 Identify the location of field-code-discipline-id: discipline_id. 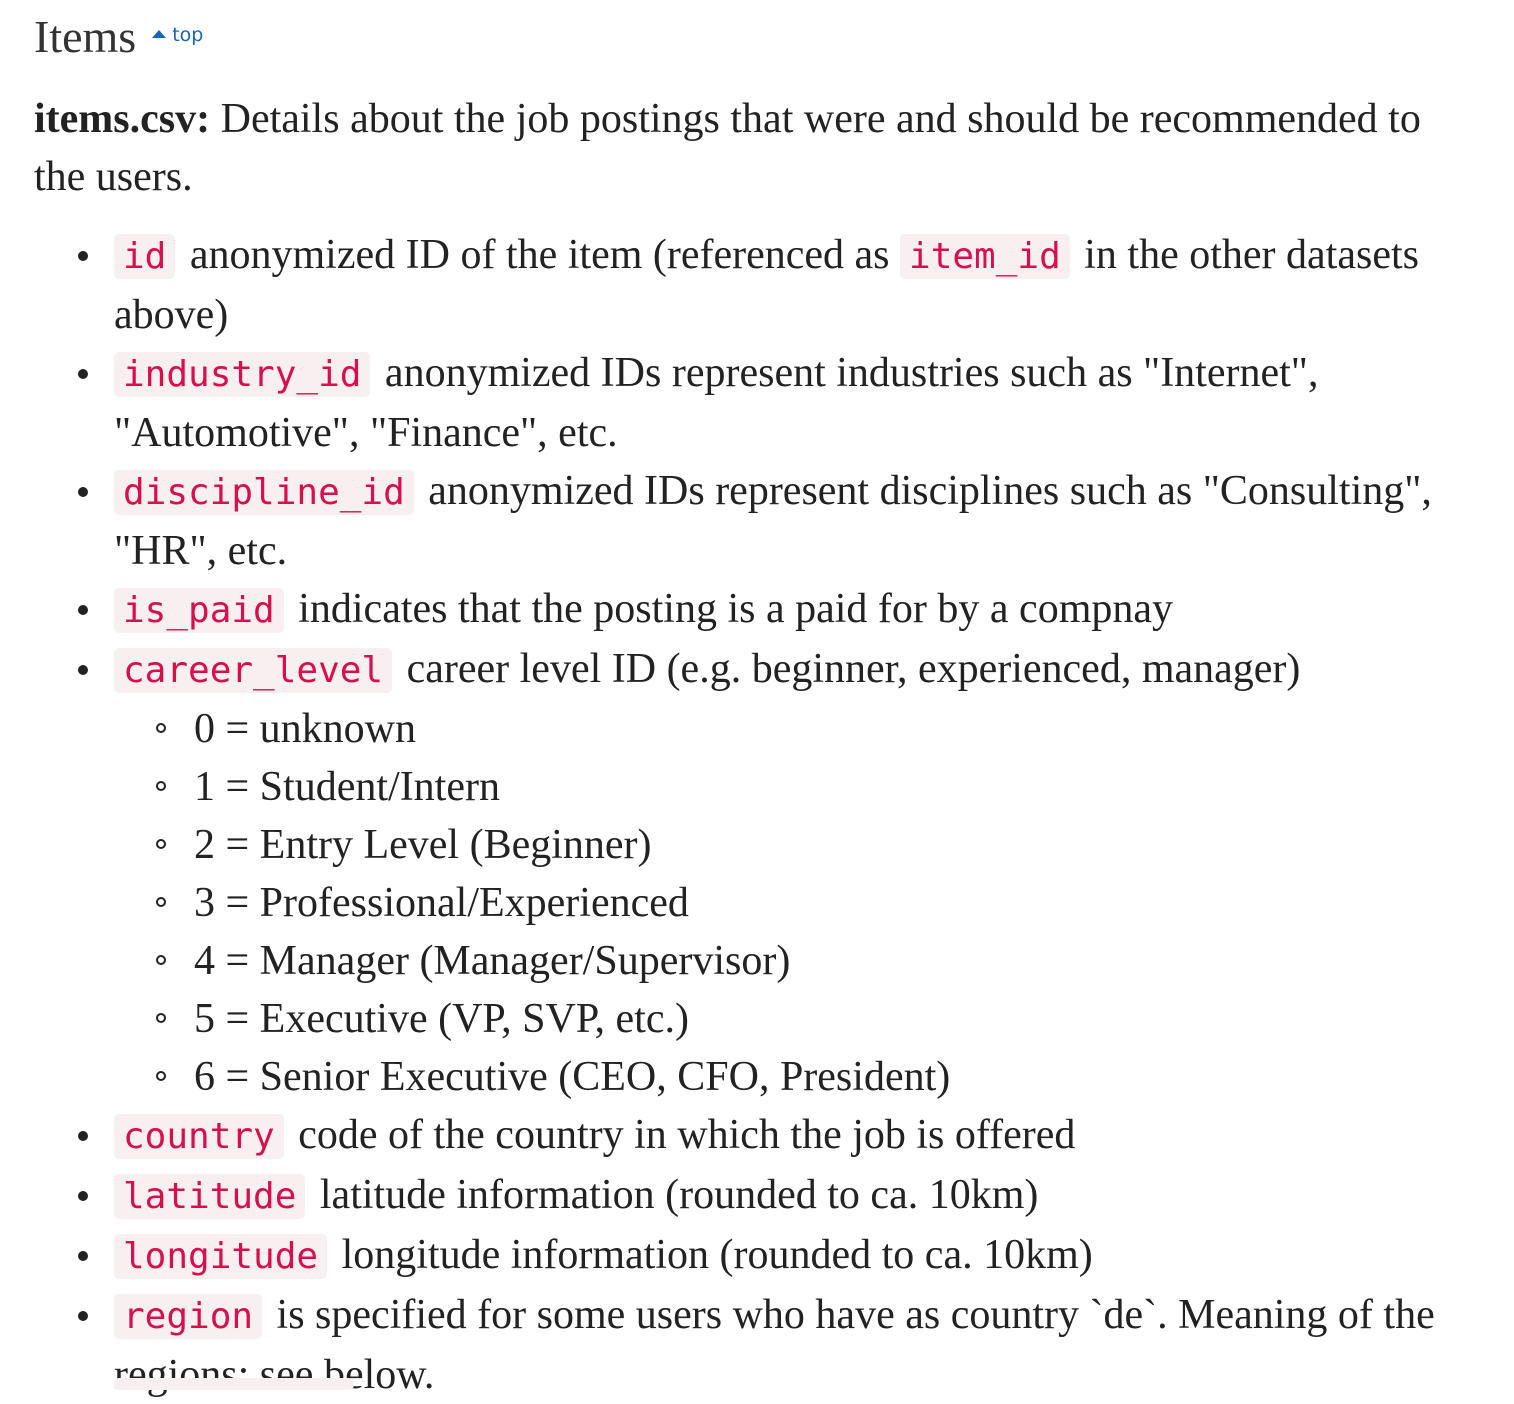
(264, 492).